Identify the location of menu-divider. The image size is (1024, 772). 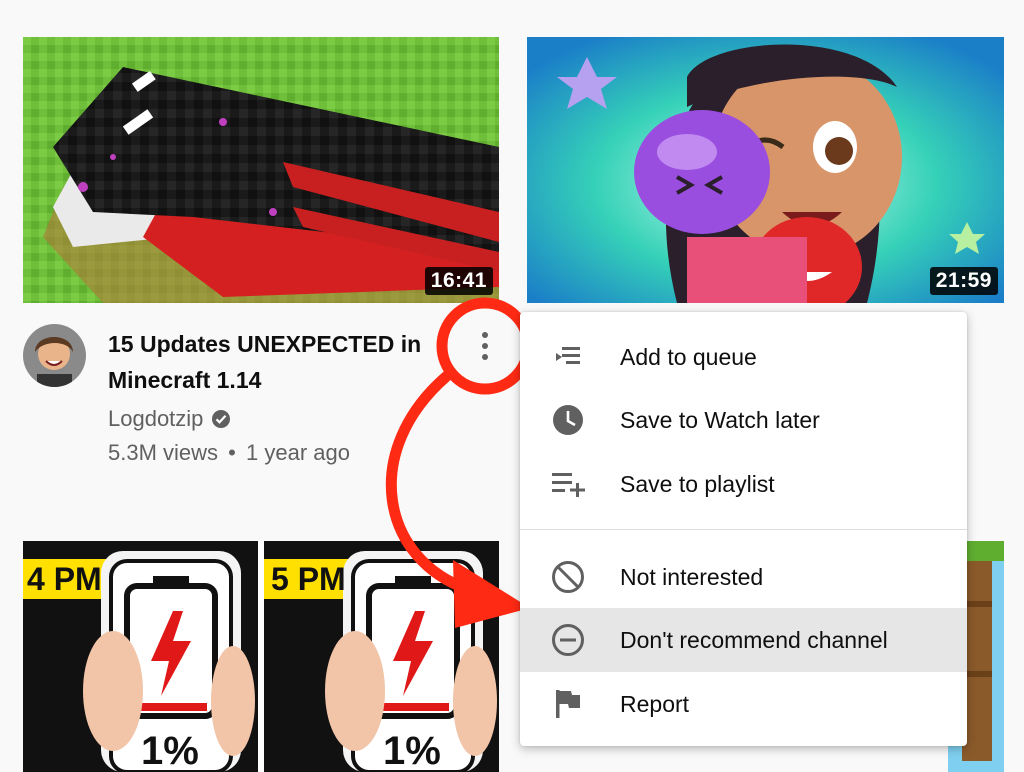
(743, 529).